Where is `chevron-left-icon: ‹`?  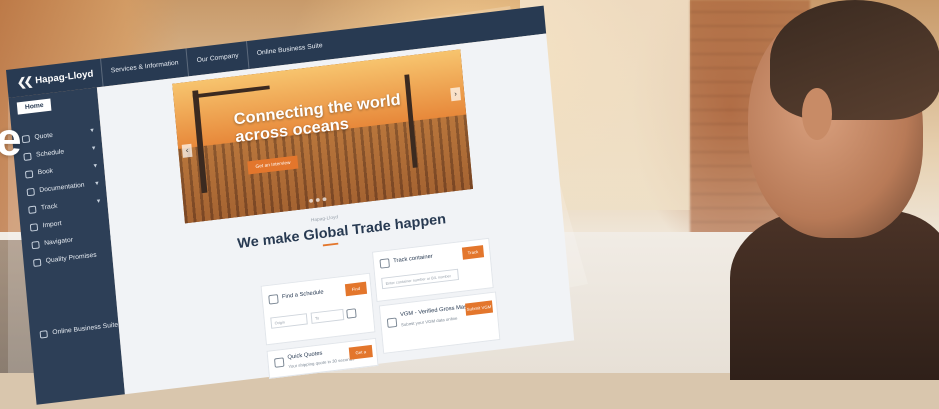 chevron-left-icon: ‹ is located at coordinates (187, 150).